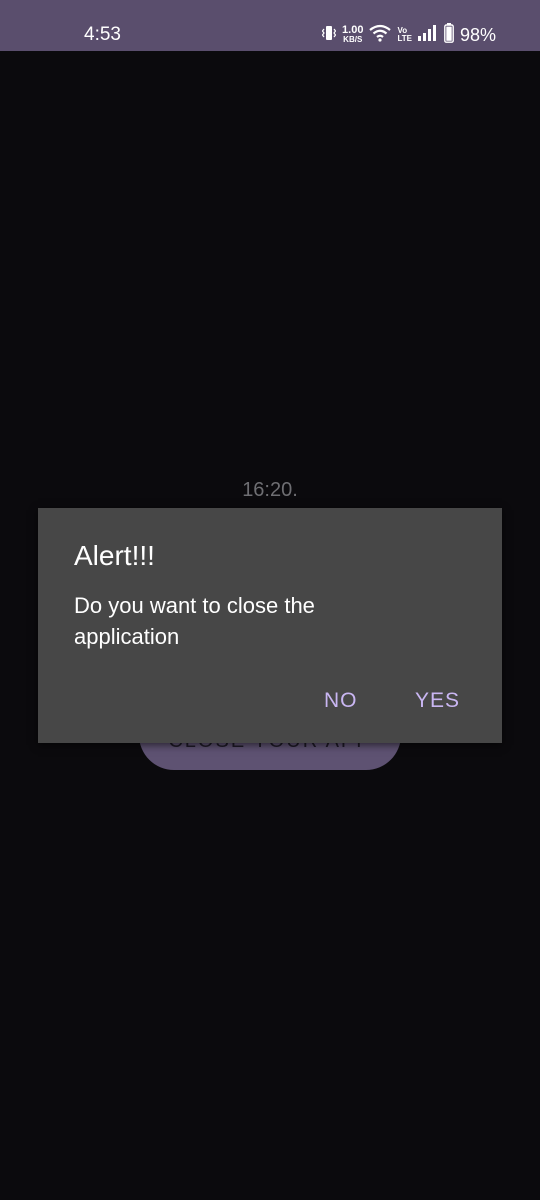 This screenshot has height=1200, width=540. I want to click on status-icons: 1.00 KB/S Vo LTE 98%, so click(408, 35).